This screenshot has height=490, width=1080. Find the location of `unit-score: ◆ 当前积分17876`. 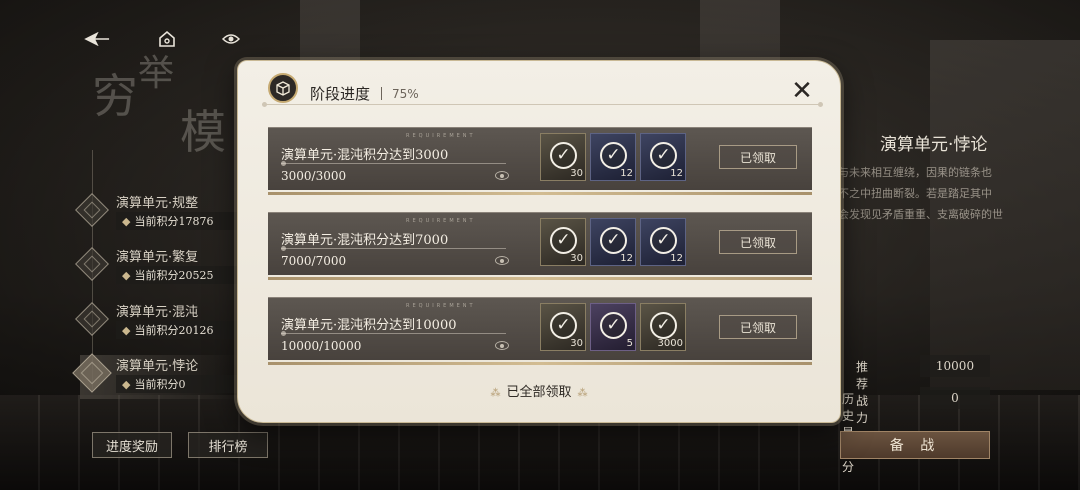

unit-score: ◆ 当前积分17876 is located at coordinates (181, 221).